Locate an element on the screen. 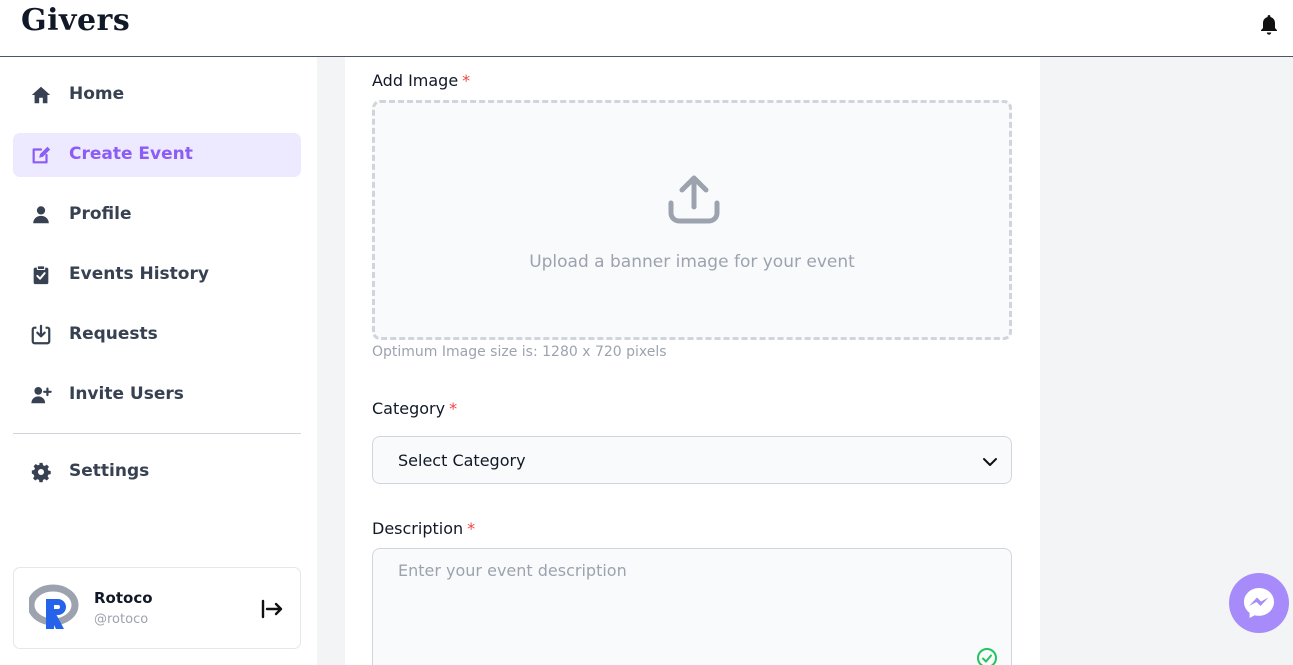 The image size is (1293, 665). user-name: Rotoco is located at coordinates (123, 598).